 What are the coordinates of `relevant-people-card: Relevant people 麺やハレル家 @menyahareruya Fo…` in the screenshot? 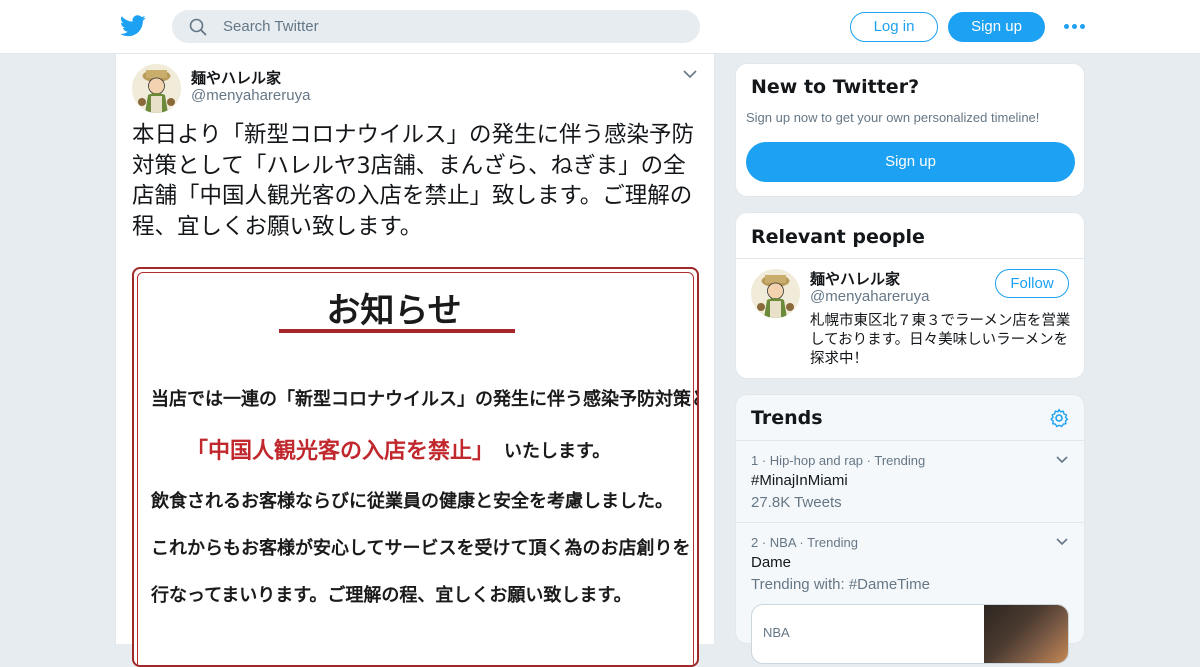 It's located at (910, 295).